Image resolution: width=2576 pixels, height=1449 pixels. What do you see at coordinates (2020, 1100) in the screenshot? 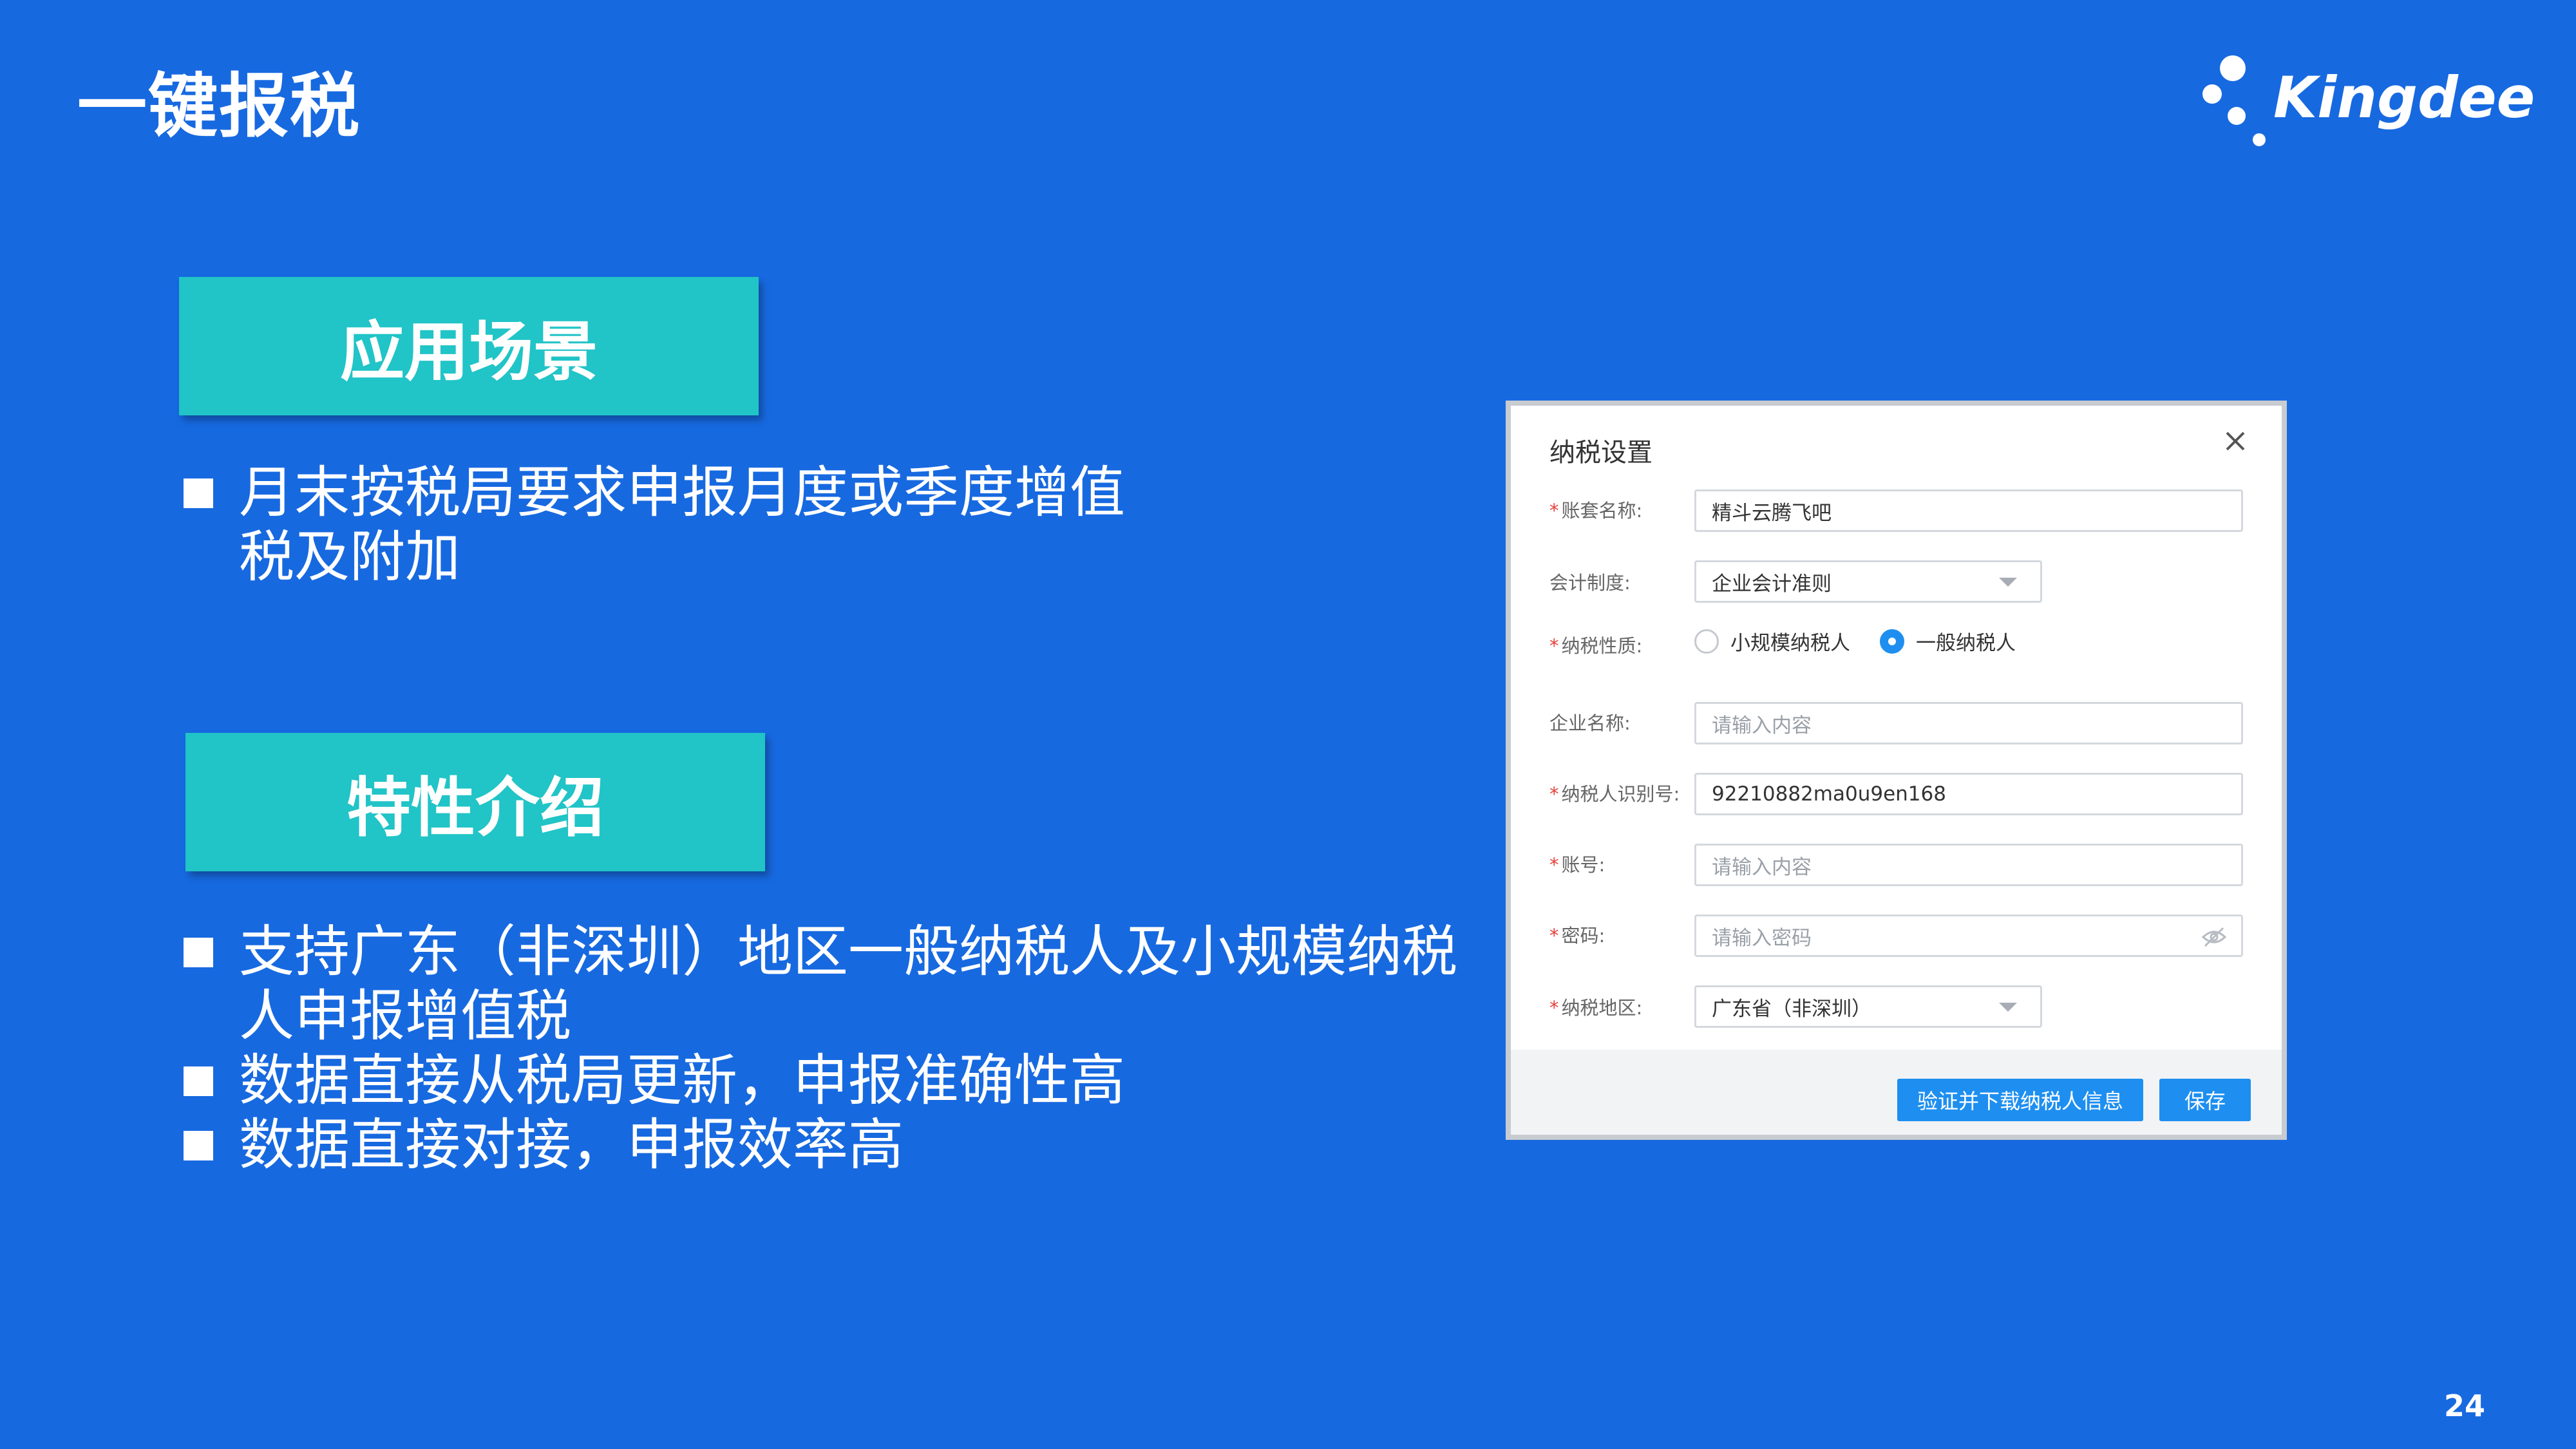
I see `verify-download-button: 验证并下载纳税人信息` at bounding box center [2020, 1100].